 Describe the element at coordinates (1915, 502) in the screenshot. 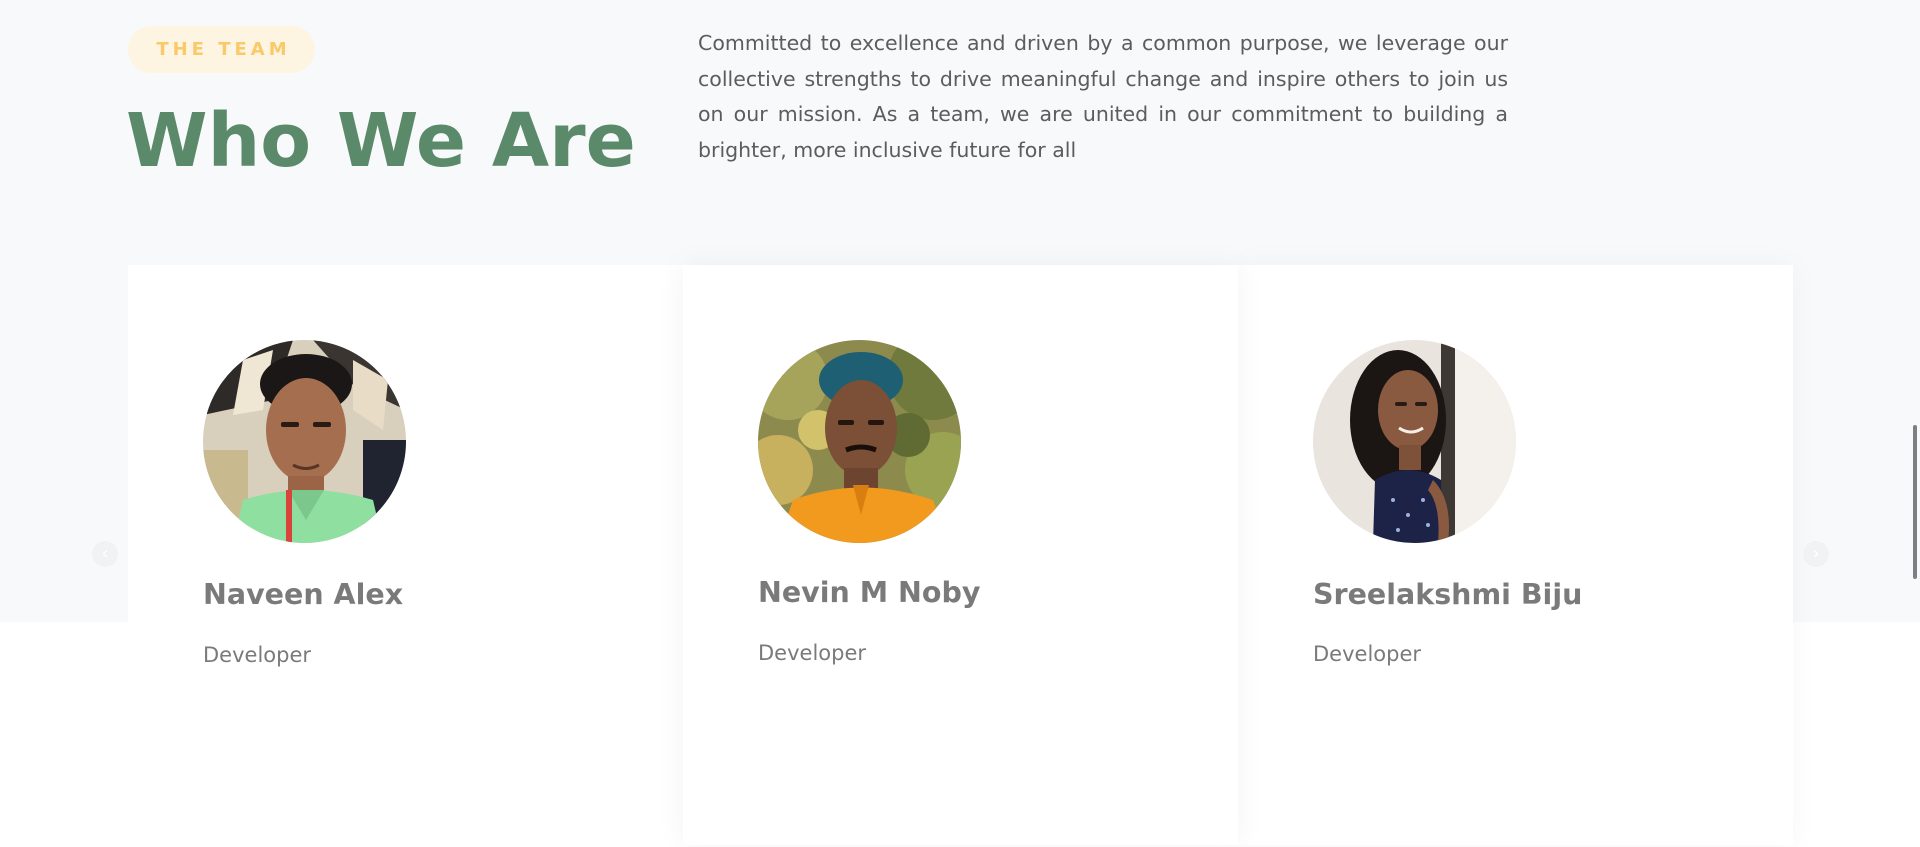

I see `scrollbar-thumb` at that location.